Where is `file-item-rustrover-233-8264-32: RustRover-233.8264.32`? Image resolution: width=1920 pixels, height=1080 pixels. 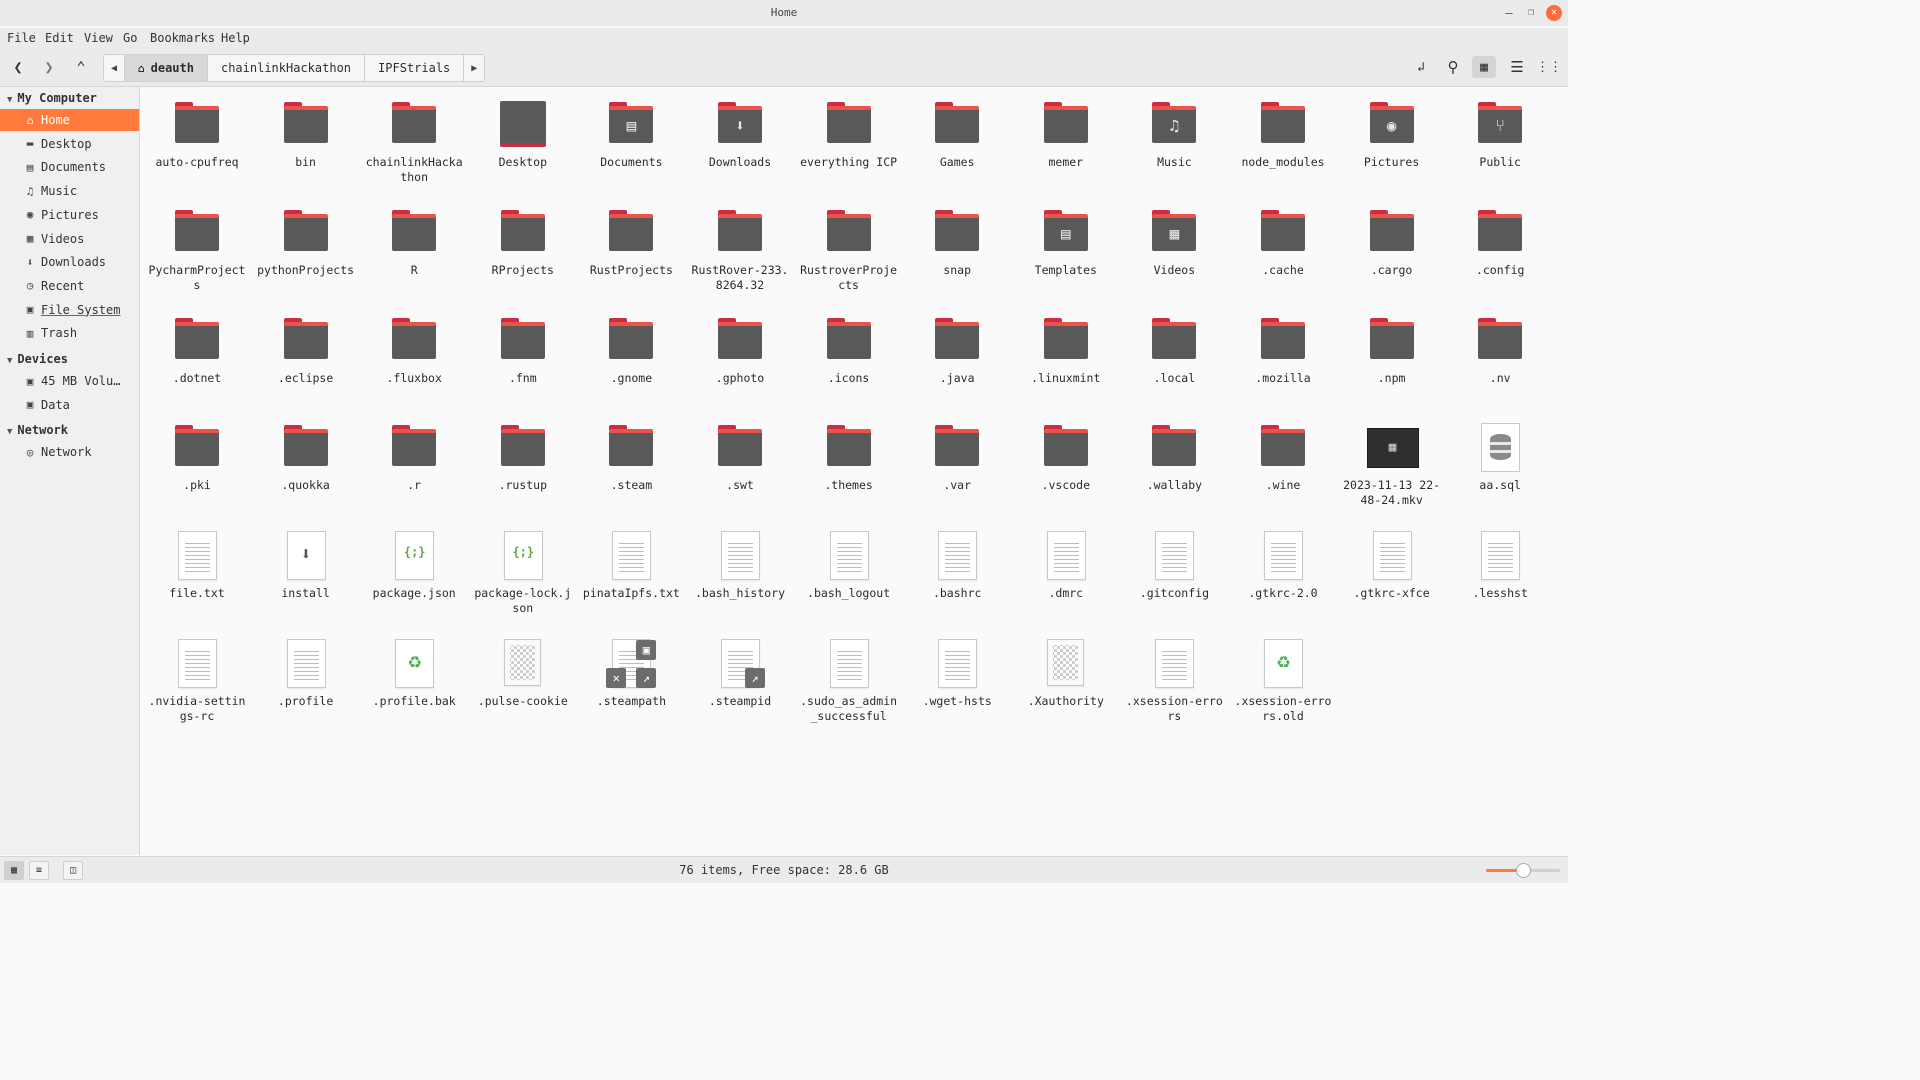
file-item-rustrover-233-8264-32: RustRover-233.8264.32 is located at coordinates (740, 250).